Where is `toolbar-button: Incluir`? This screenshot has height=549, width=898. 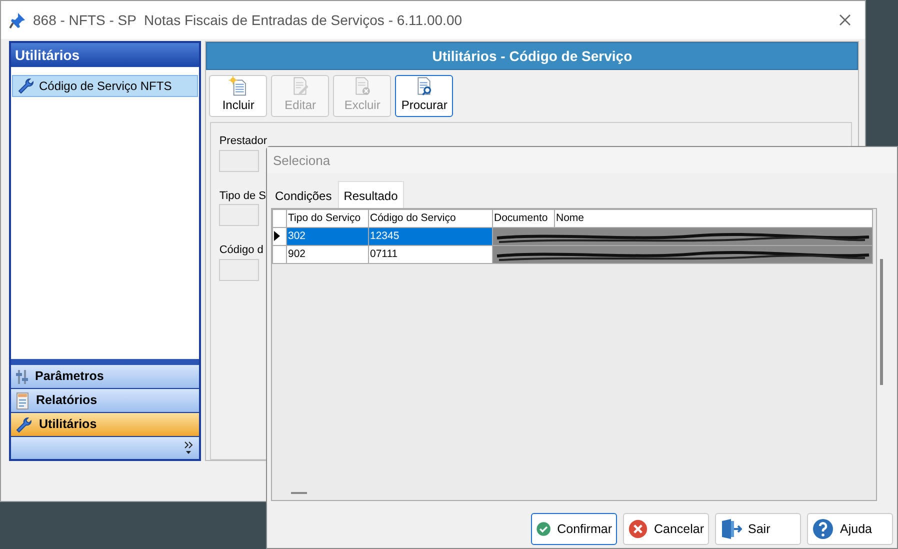 toolbar-button: Incluir is located at coordinates (238, 96).